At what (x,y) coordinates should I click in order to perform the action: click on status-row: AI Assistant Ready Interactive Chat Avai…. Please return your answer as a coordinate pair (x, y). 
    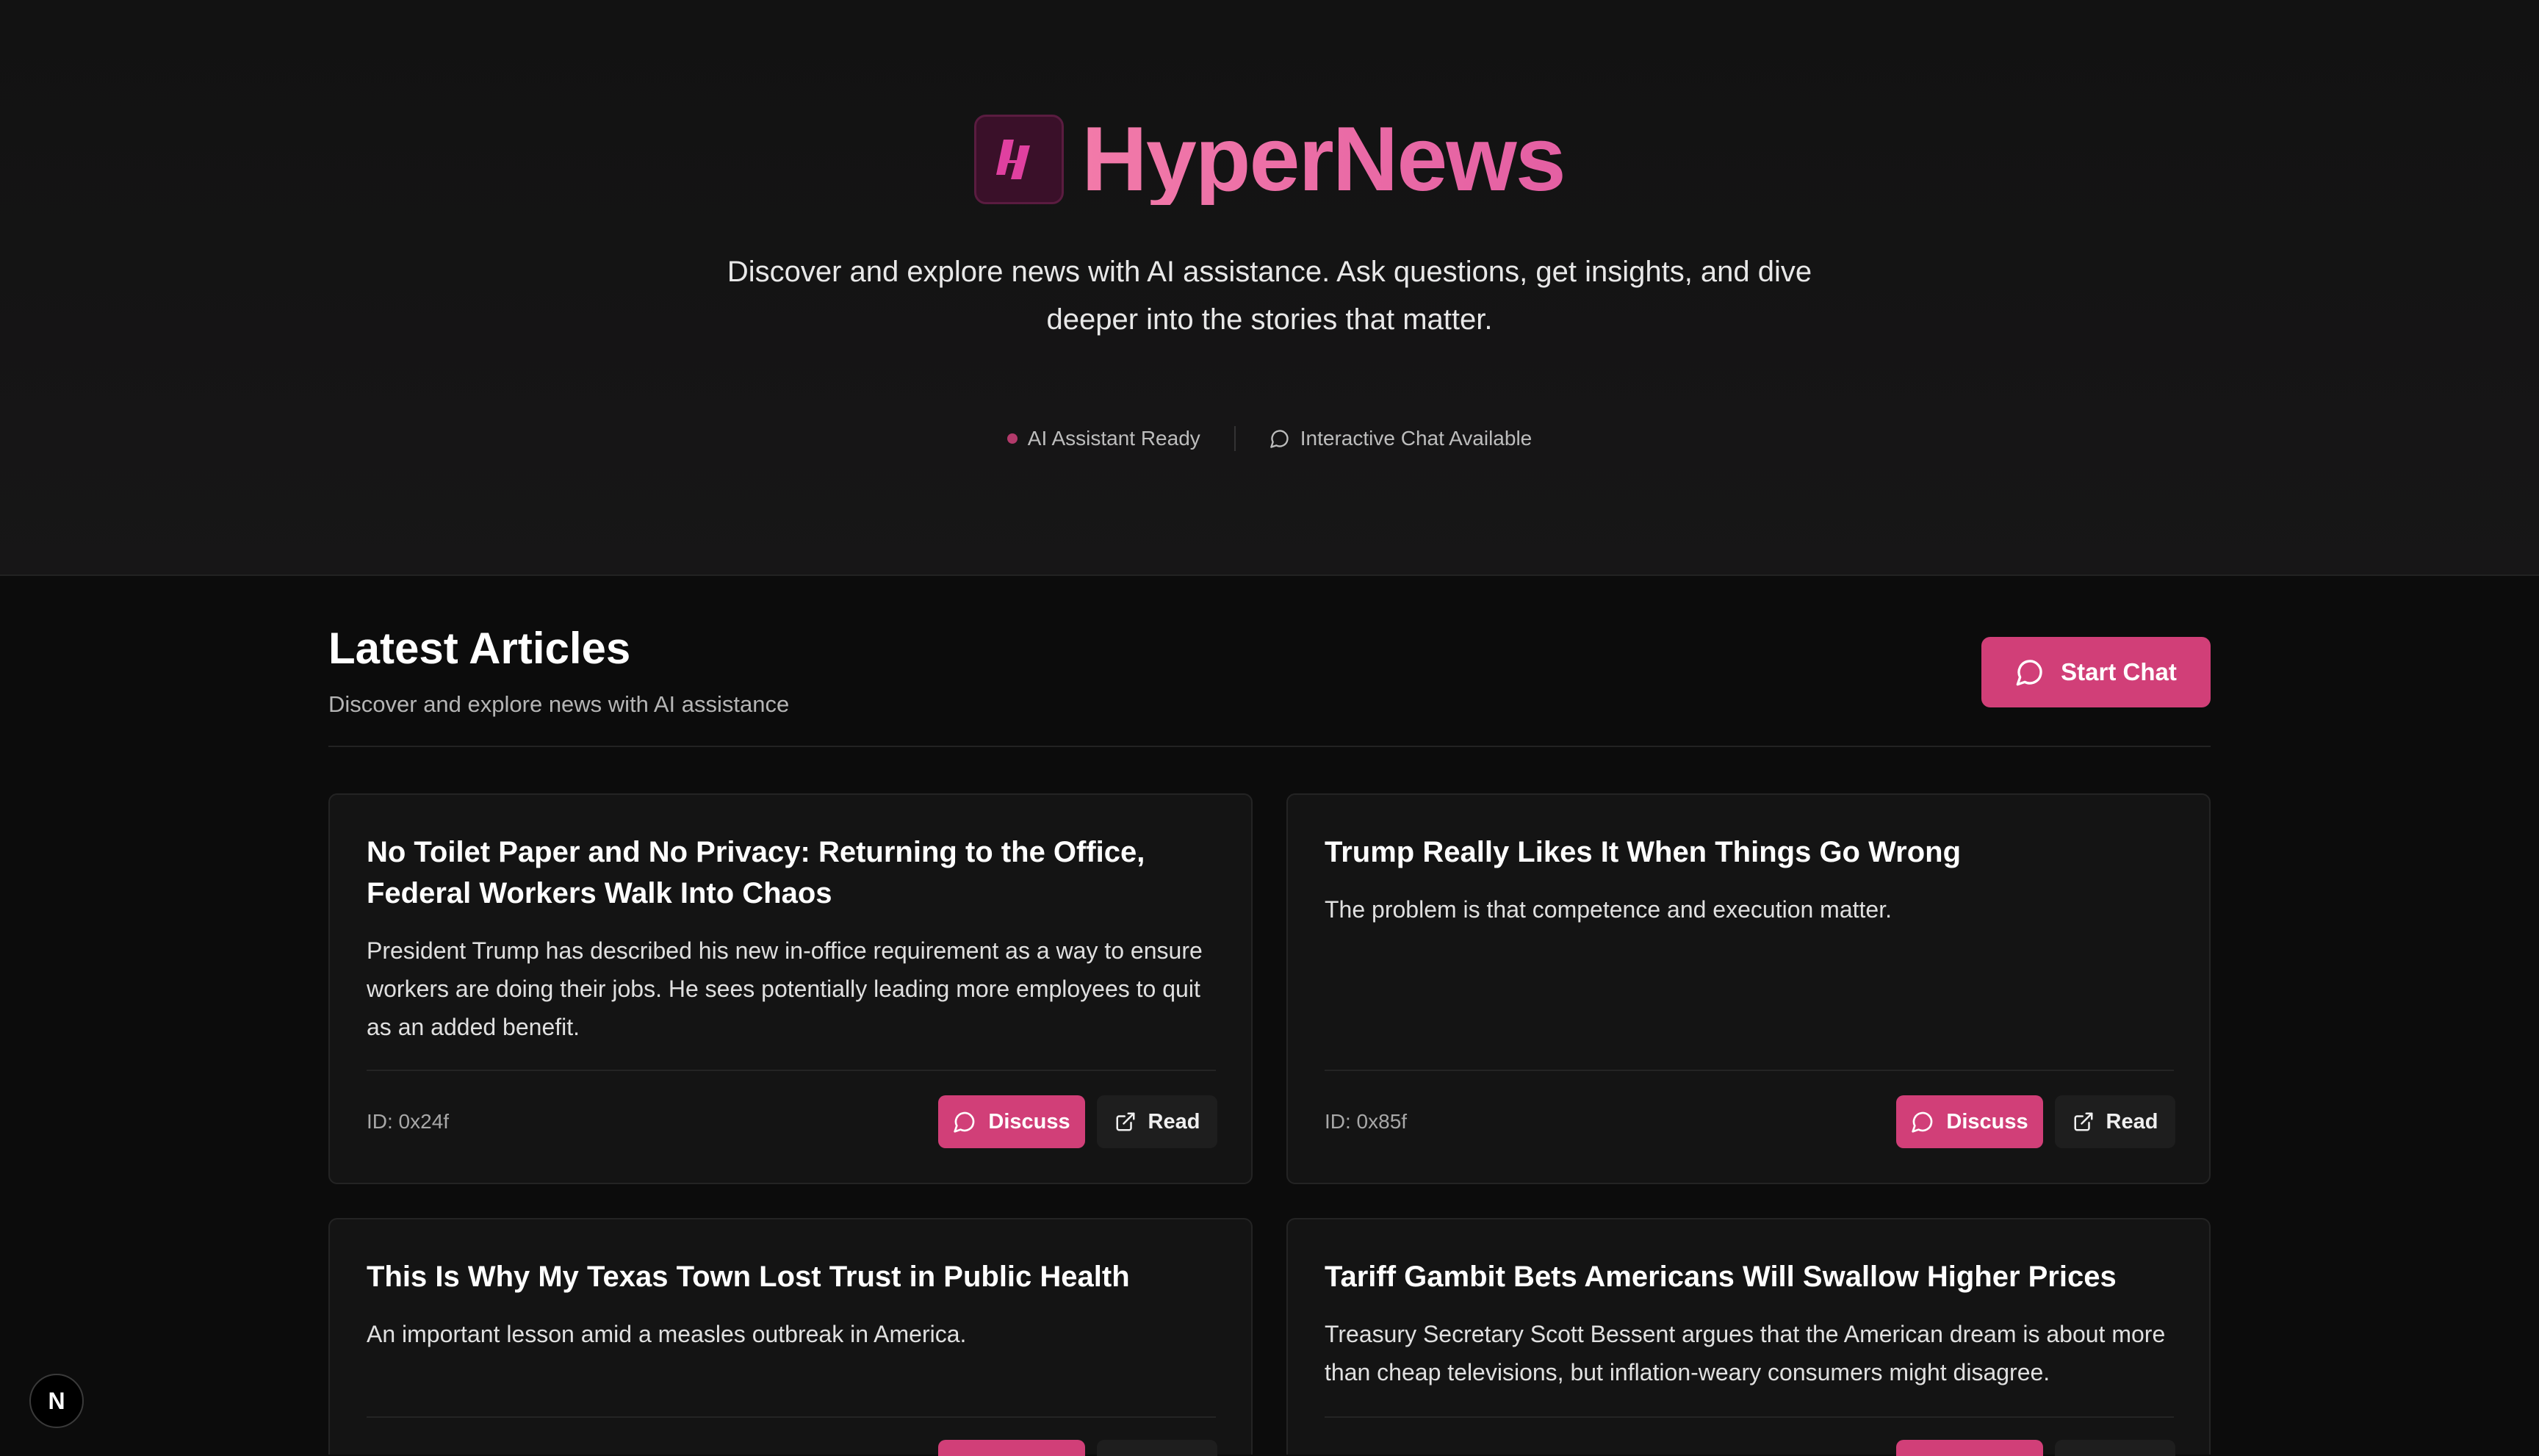
    Looking at the image, I should click on (1269, 438).